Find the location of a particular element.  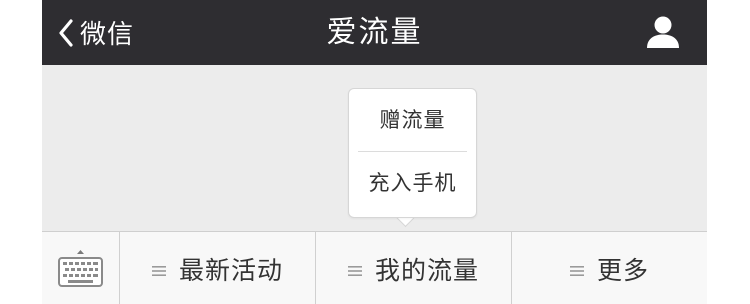

menu-item-latest-activities: 最新活动 is located at coordinates (218, 268).